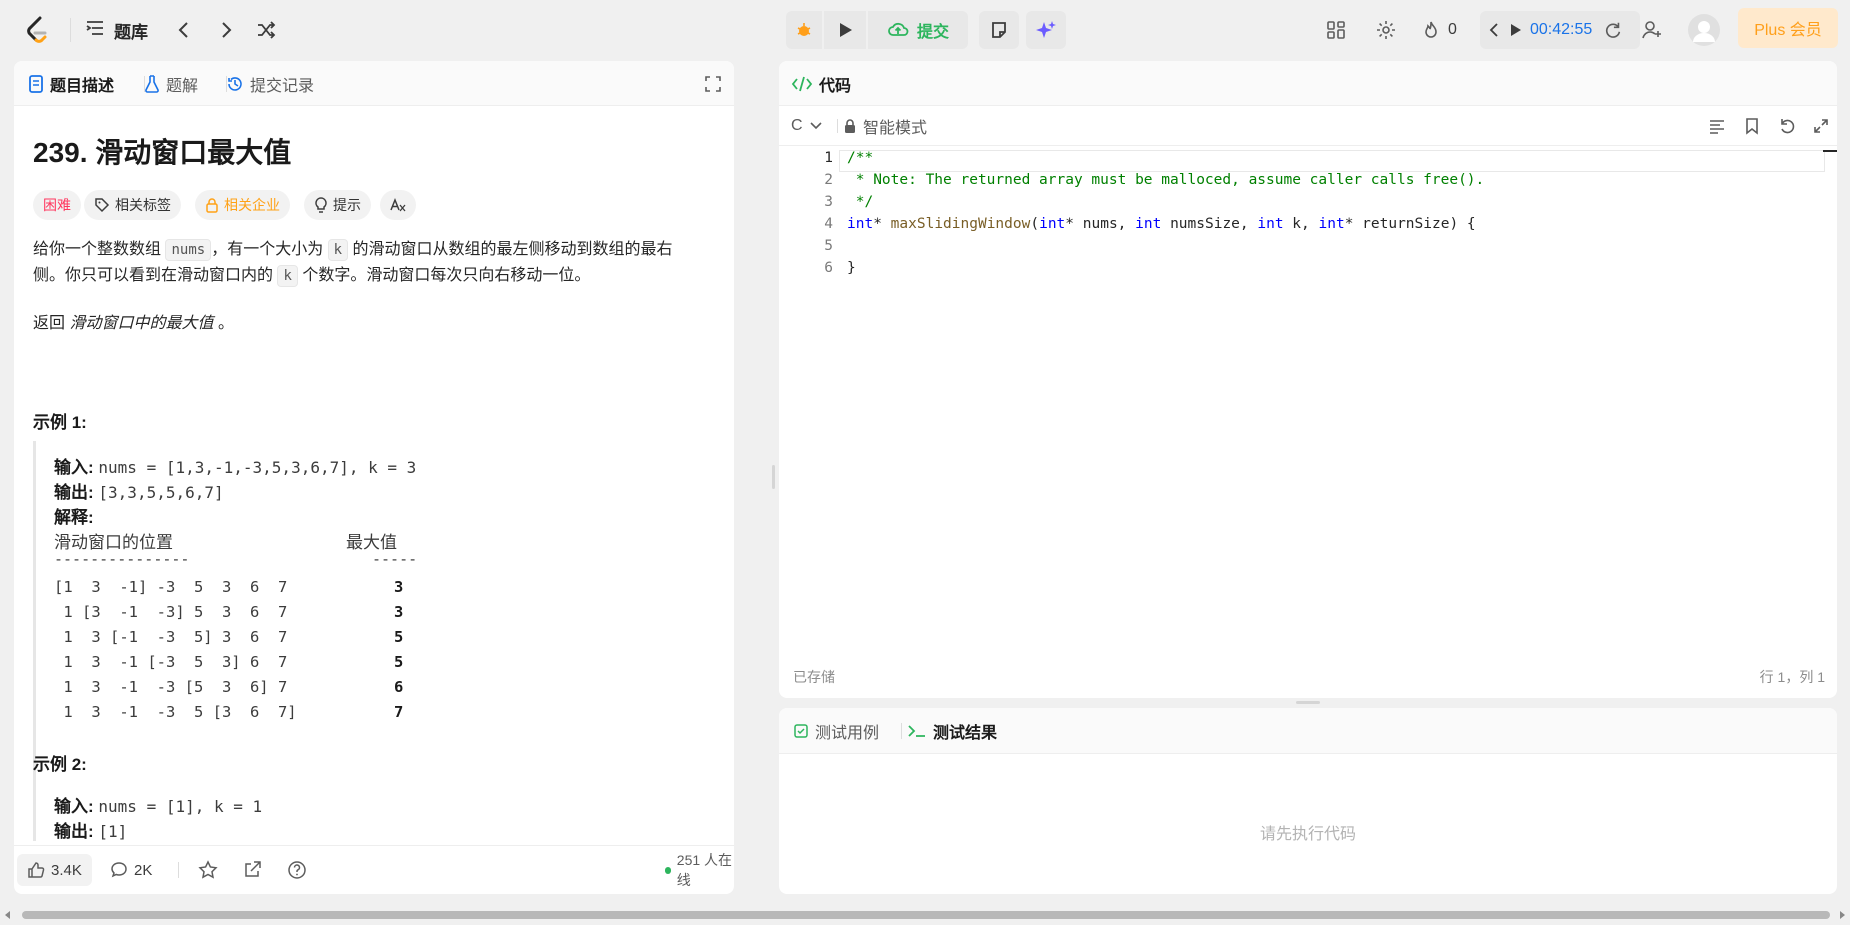  I want to click on streak-counter: 0, so click(1438, 30).